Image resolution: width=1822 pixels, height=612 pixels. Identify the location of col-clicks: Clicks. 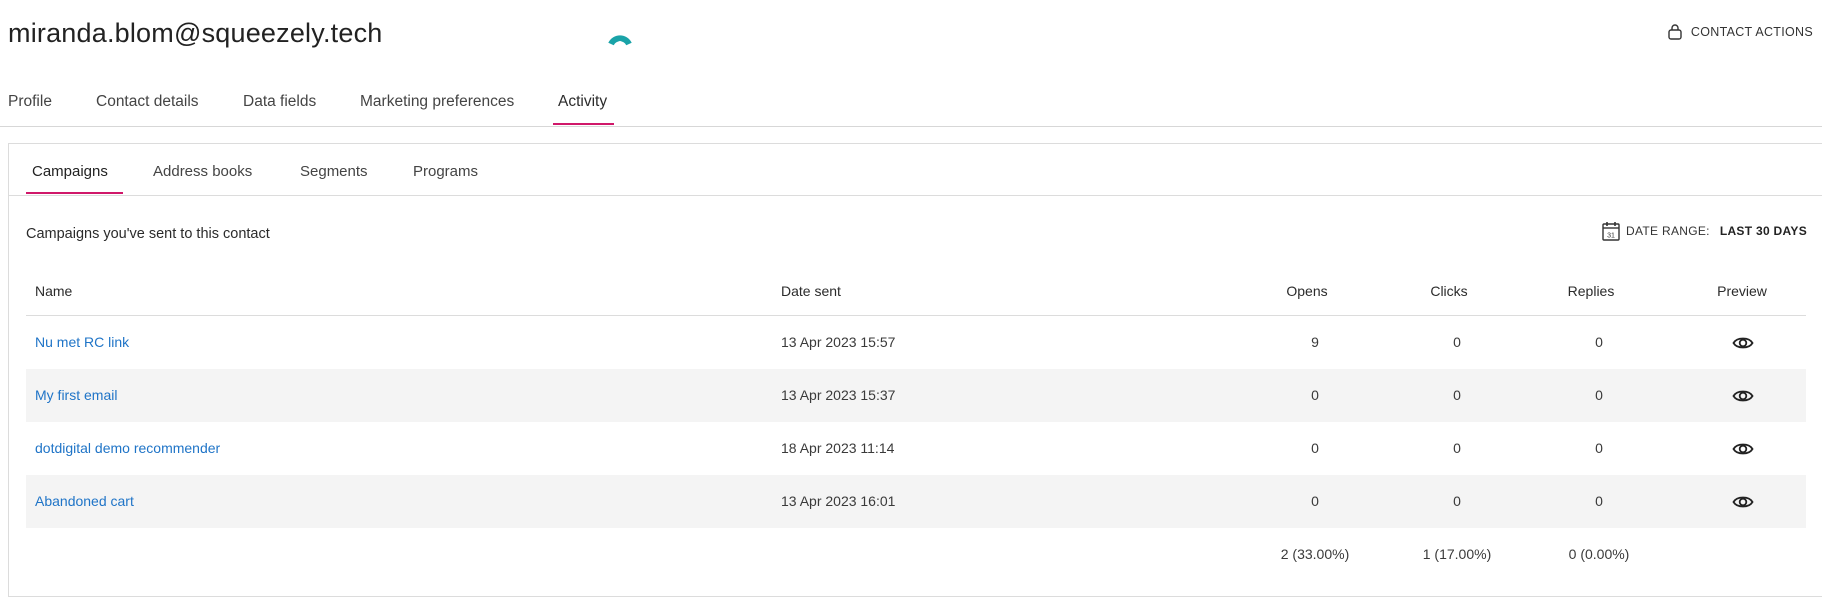
(1449, 291).